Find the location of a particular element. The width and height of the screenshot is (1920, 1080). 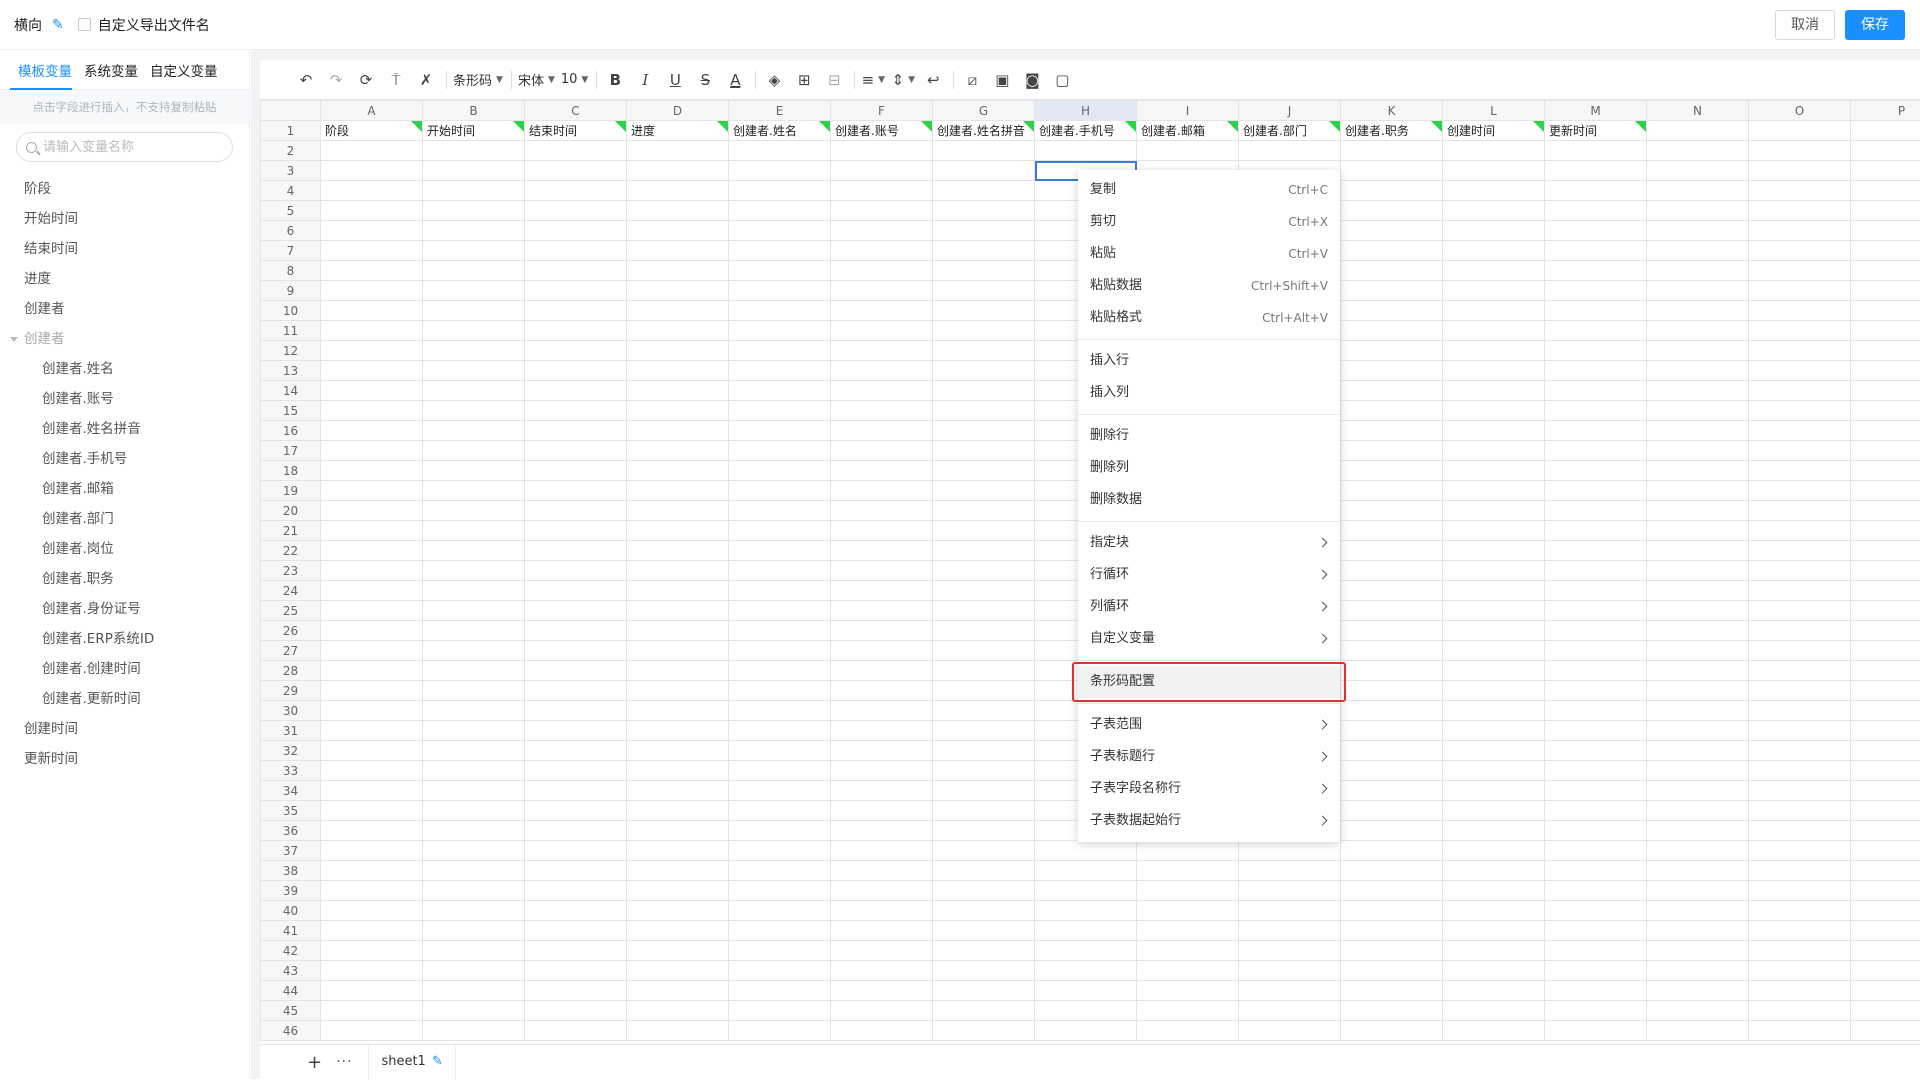

variable-item: 创建者.身份证号 is located at coordinates (124, 609).